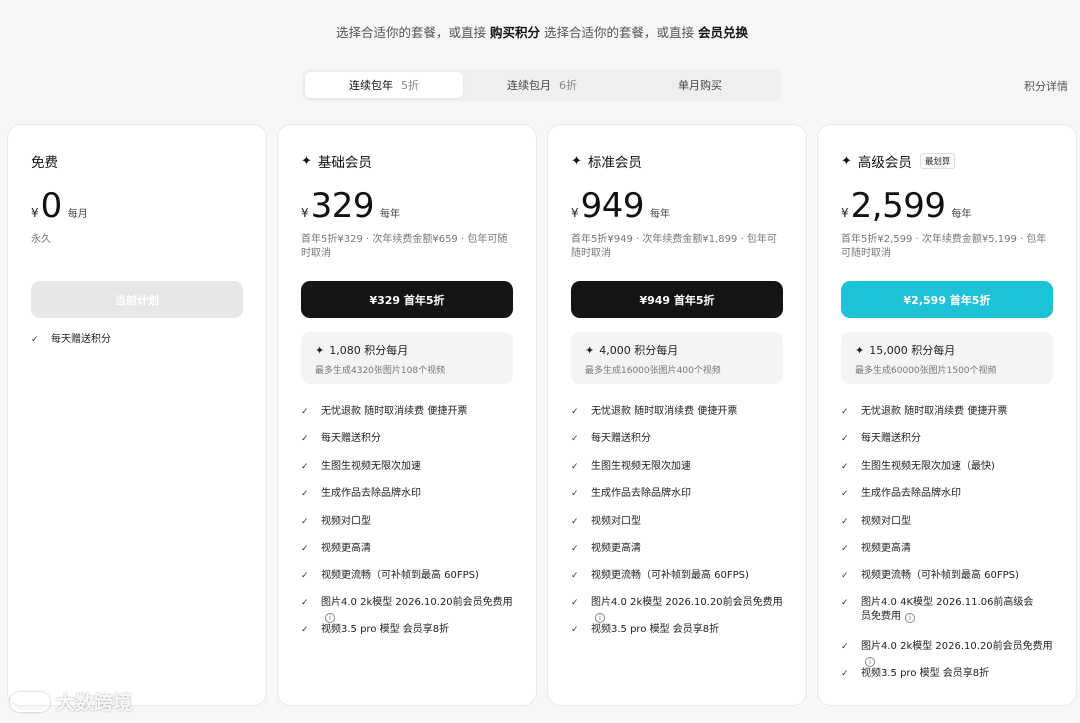 Image resolution: width=1080 pixels, height=723 pixels. What do you see at coordinates (681, 630) in the screenshot?
I see `feature-item: ✓ 视频3.5 pro 模型 会员享8折` at bounding box center [681, 630].